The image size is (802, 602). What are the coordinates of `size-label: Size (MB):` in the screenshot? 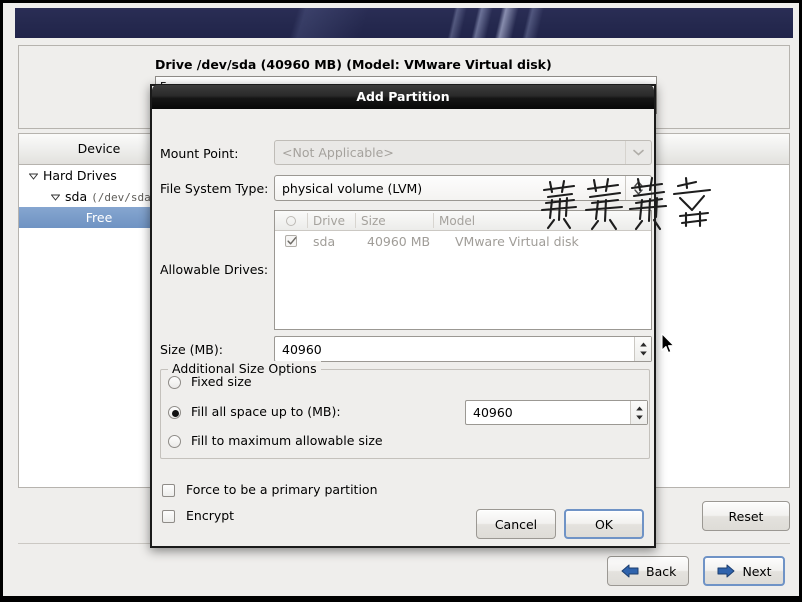 It's located at (191, 349).